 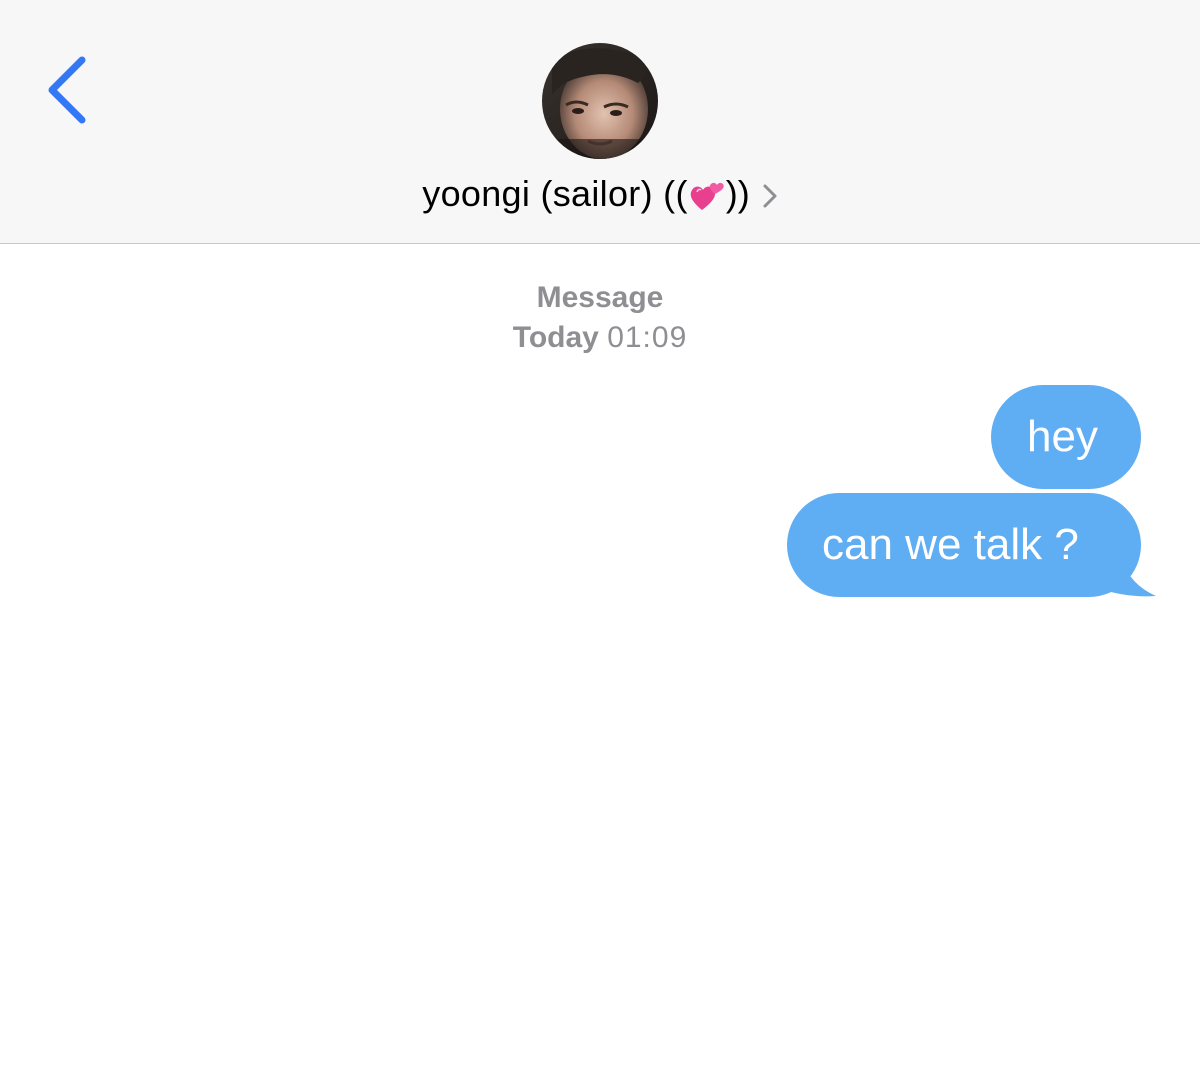 I want to click on time-label: 01:09, so click(x=647, y=337).